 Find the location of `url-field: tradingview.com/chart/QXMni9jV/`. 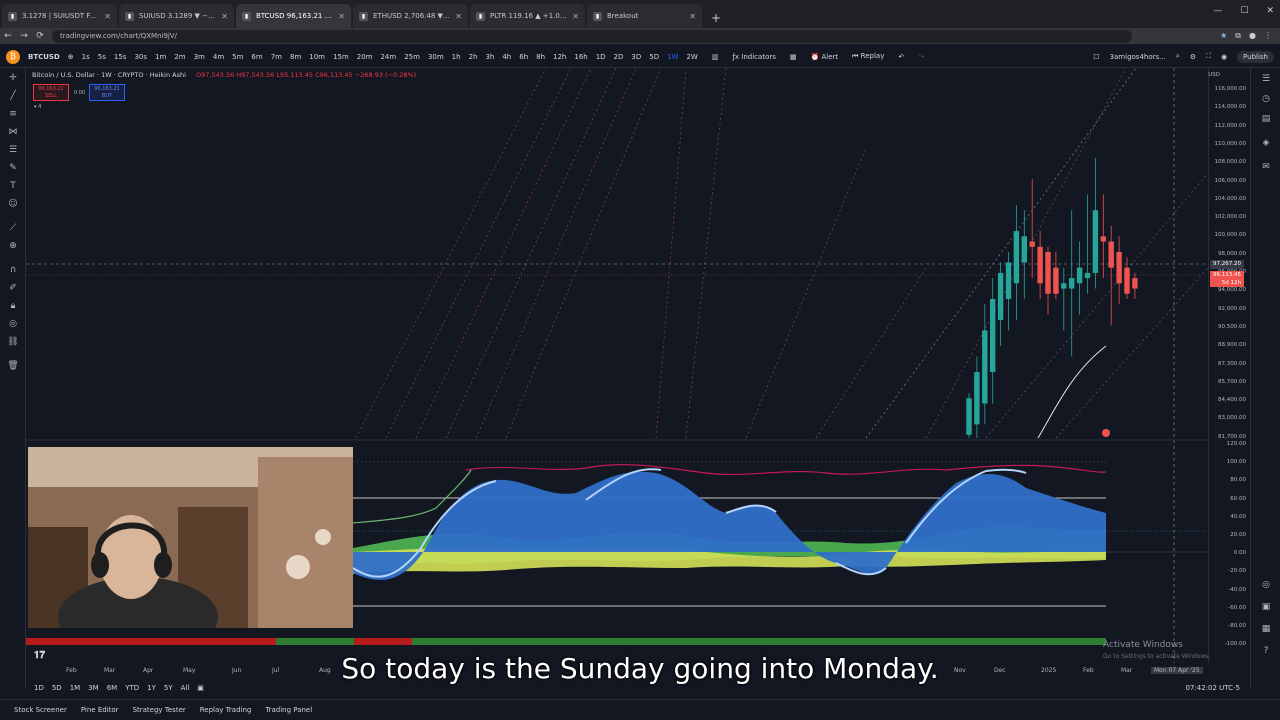

url-field: tradingview.com/chart/QXMni9jV/ is located at coordinates (592, 36).